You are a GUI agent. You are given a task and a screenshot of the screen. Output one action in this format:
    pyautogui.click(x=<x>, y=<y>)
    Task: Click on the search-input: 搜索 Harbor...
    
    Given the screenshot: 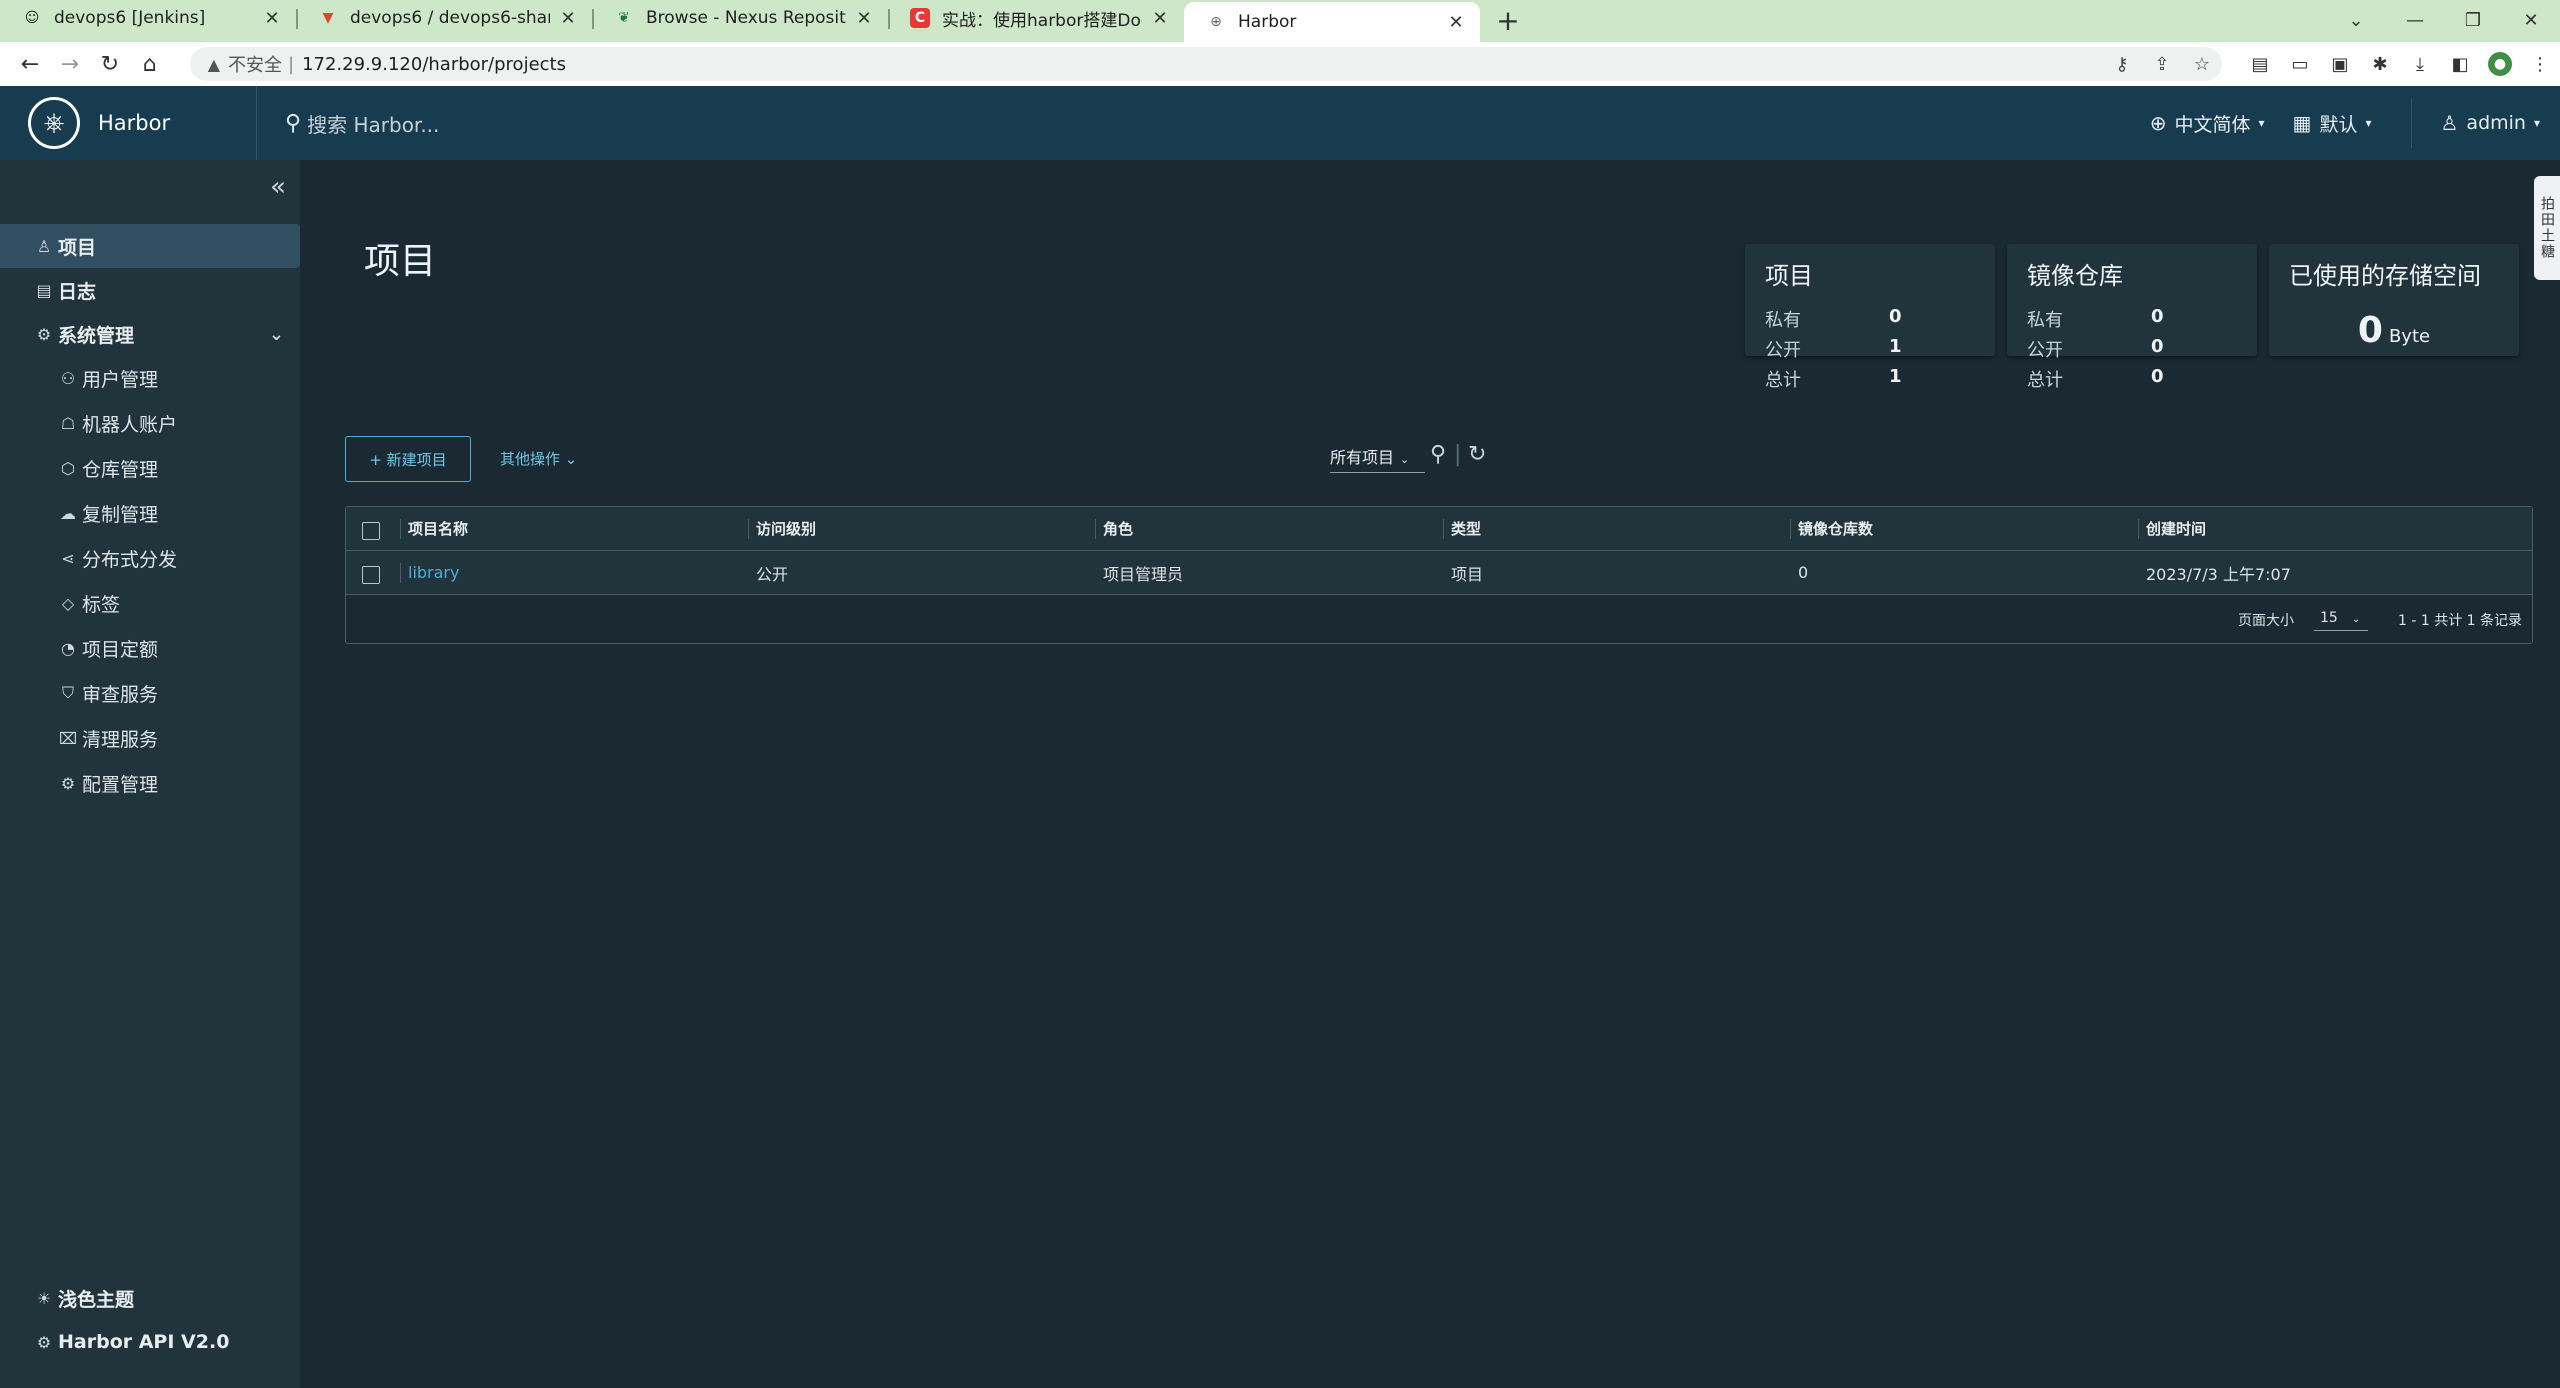 What is the action you would take?
    pyautogui.click(x=373, y=123)
    